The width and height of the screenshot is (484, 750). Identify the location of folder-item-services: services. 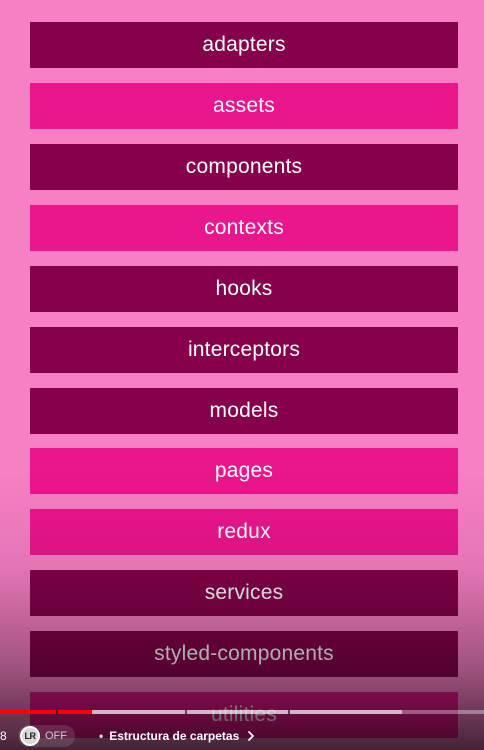
(244, 593).